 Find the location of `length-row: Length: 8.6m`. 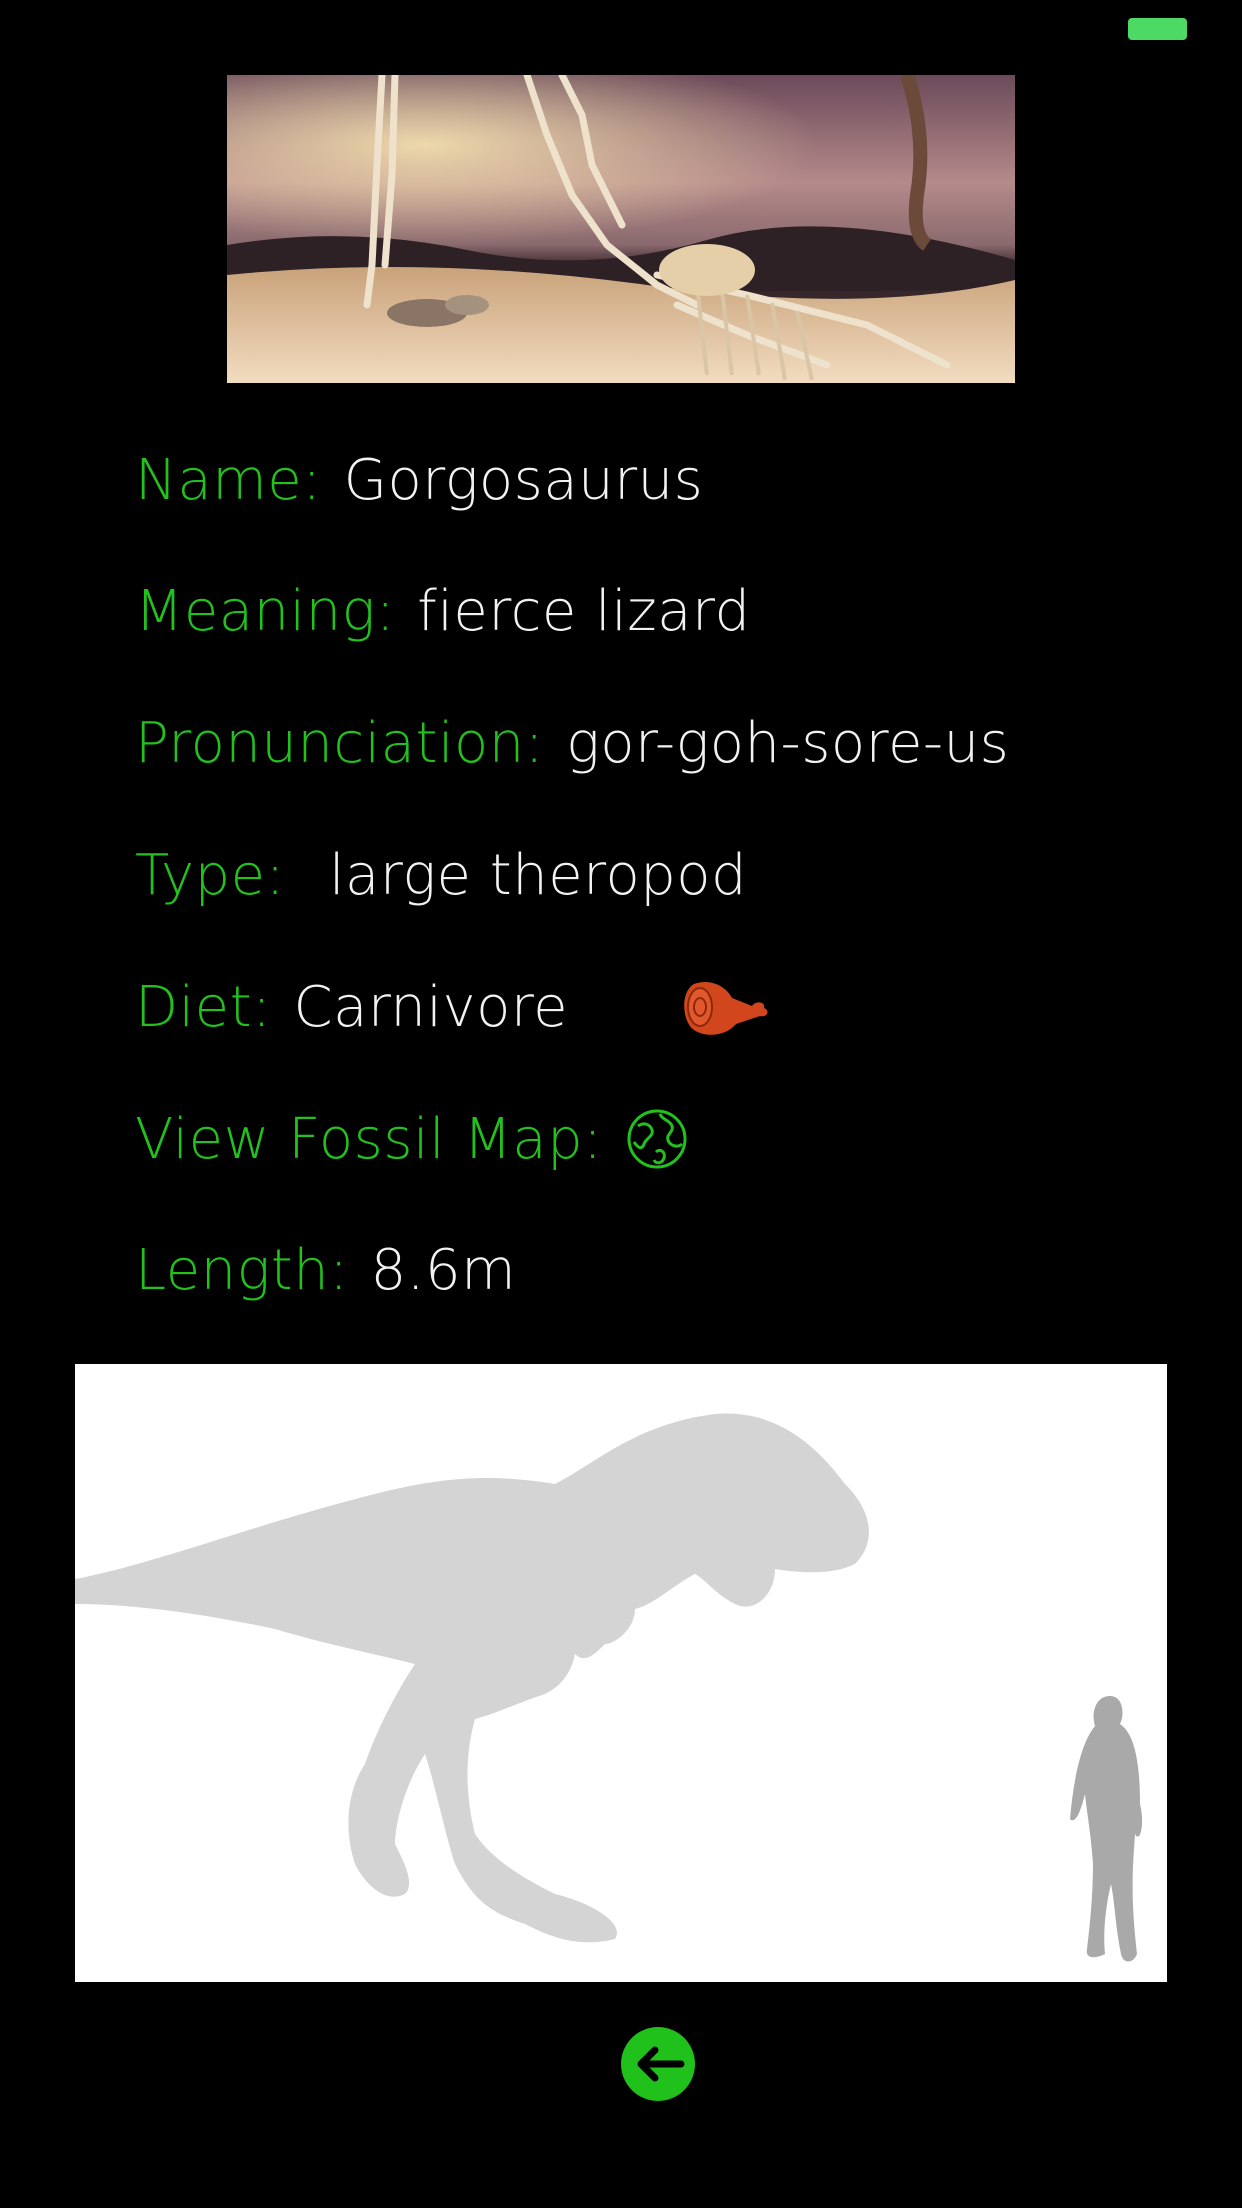

length-row: Length: 8.6m is located at coordinates (325, 1270).